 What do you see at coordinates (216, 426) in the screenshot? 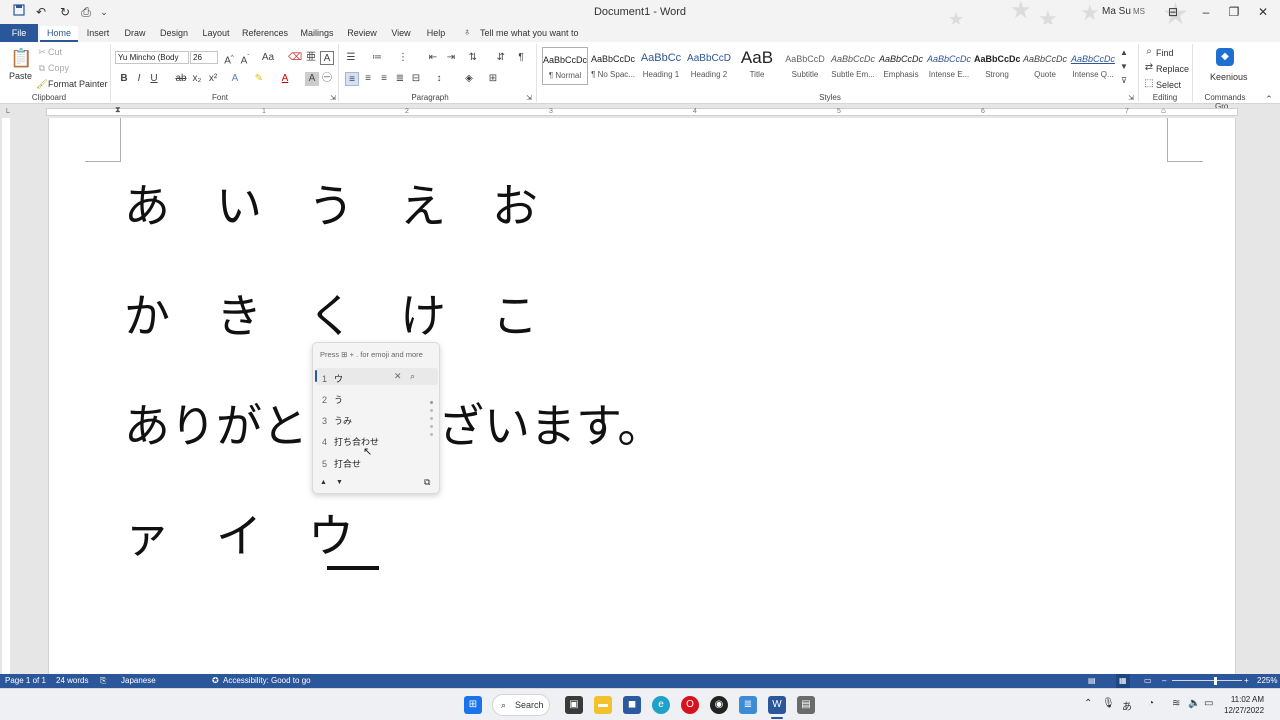
I see `document-line-3-left: ありがと` at bounding box center [216, 426].